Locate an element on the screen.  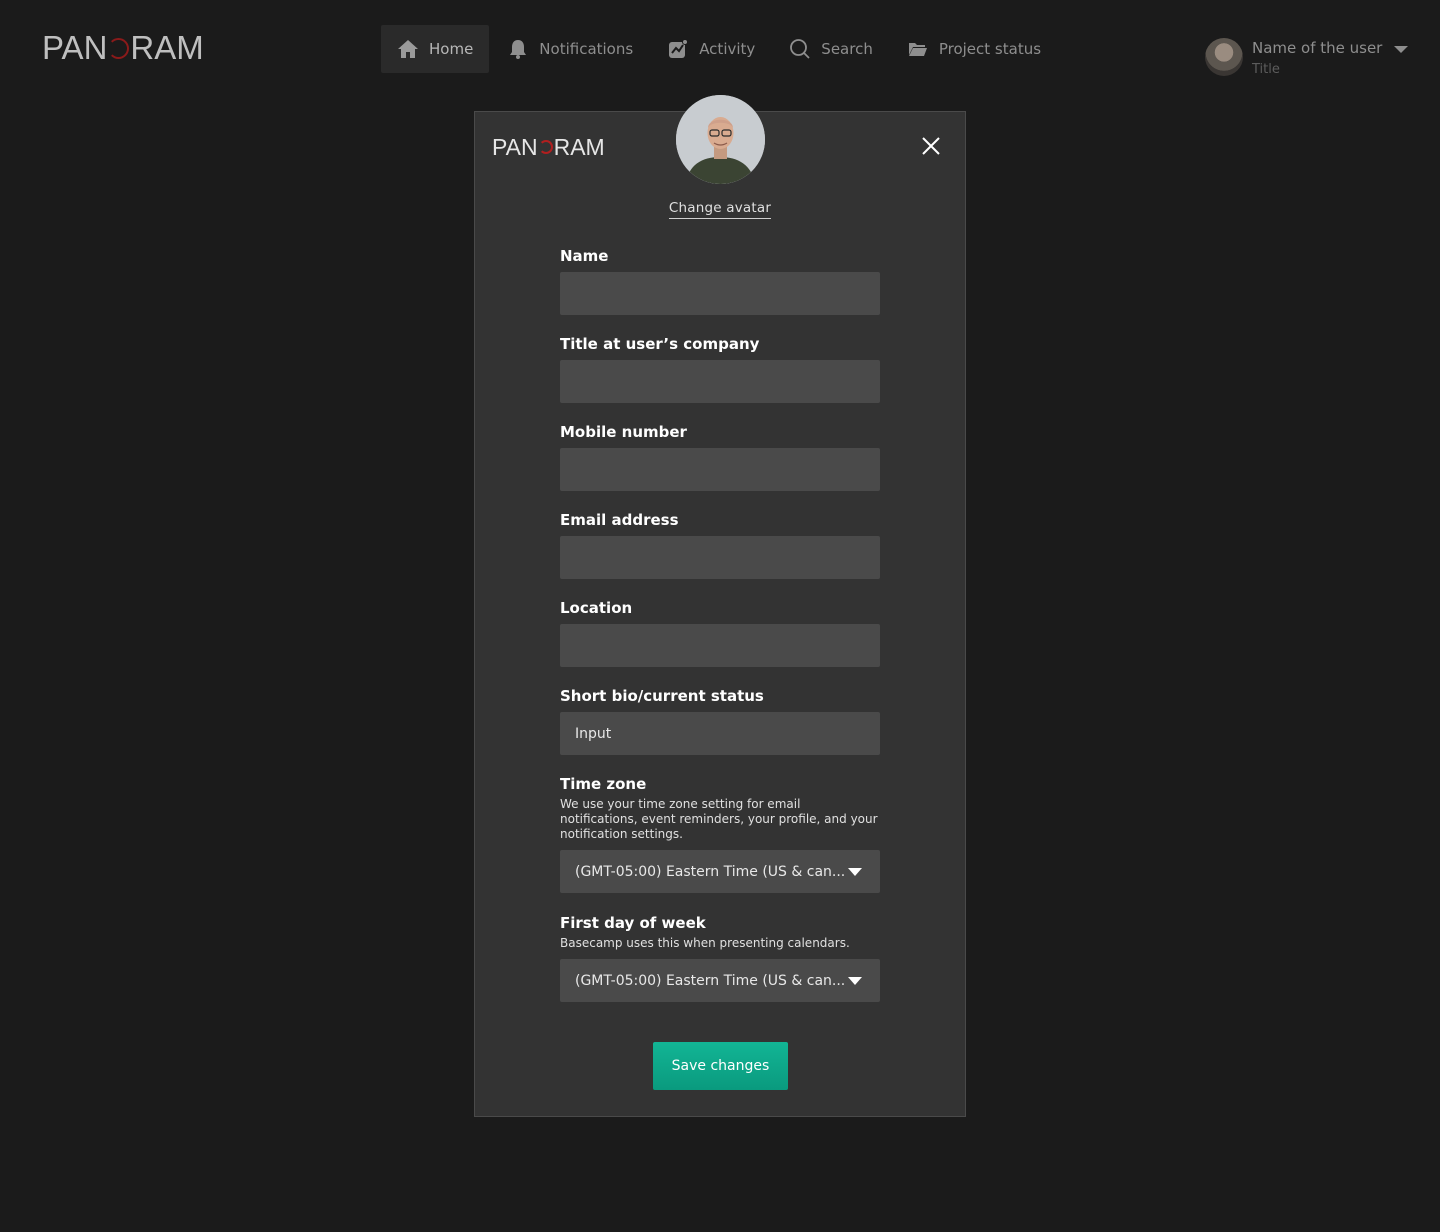
change-avatar-link: Change avatar is located at coordinates (720, 209).